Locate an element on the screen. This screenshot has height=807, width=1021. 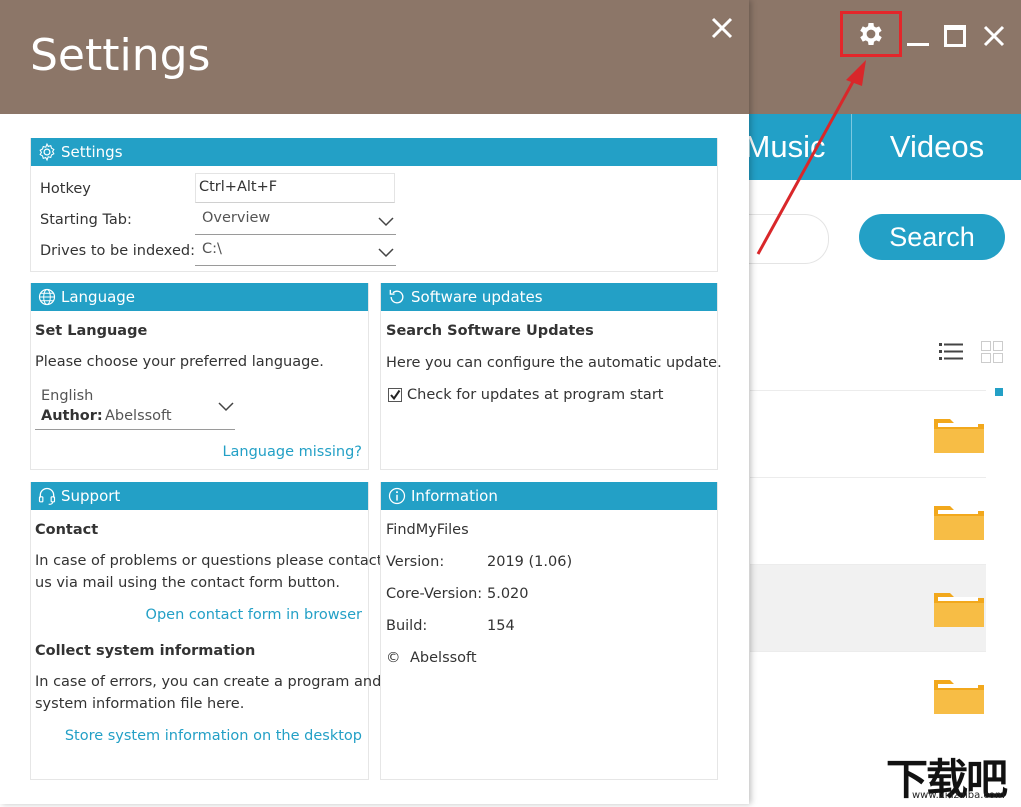
support-panel-title: Support is located at coordinates (91, 496).